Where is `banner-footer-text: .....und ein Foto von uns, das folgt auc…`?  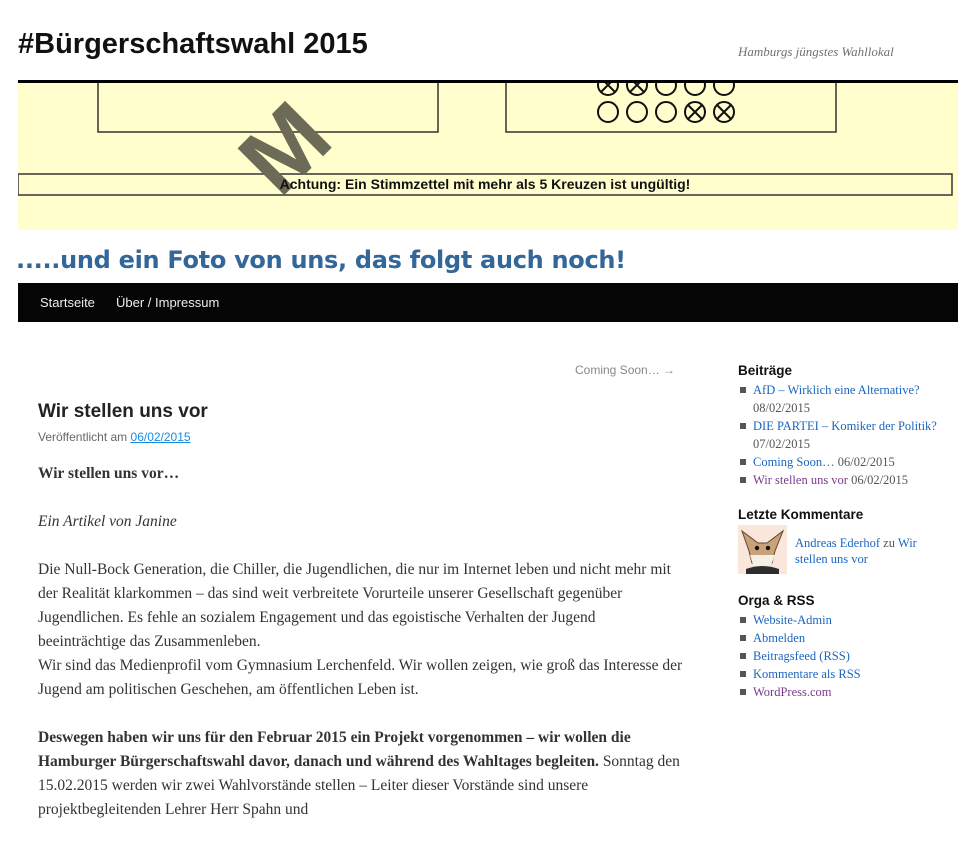 banner-footer-text: .....und ein Foto von uns, das folgt auc… is located at coordinates (322, 260).